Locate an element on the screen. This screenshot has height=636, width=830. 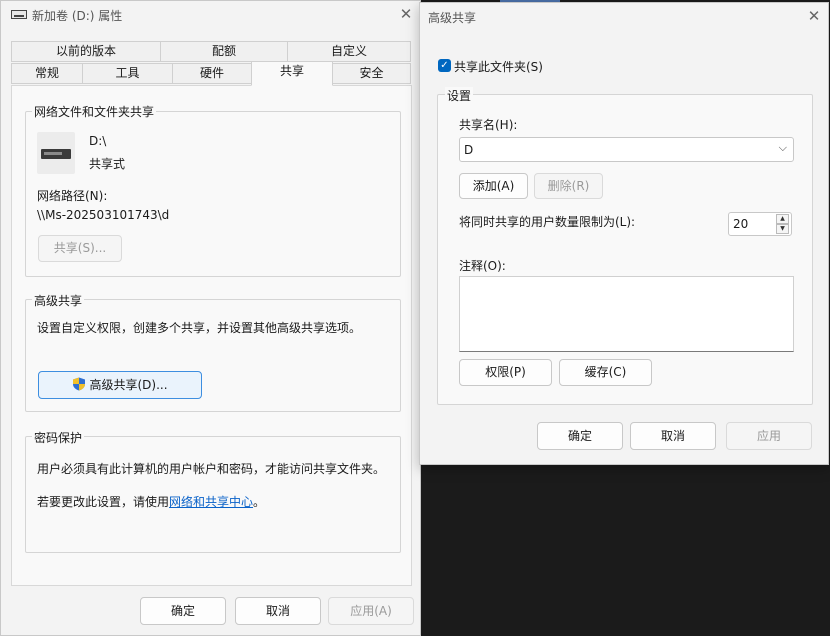
apply-button: 应用 is located at coordinates (769, 436).